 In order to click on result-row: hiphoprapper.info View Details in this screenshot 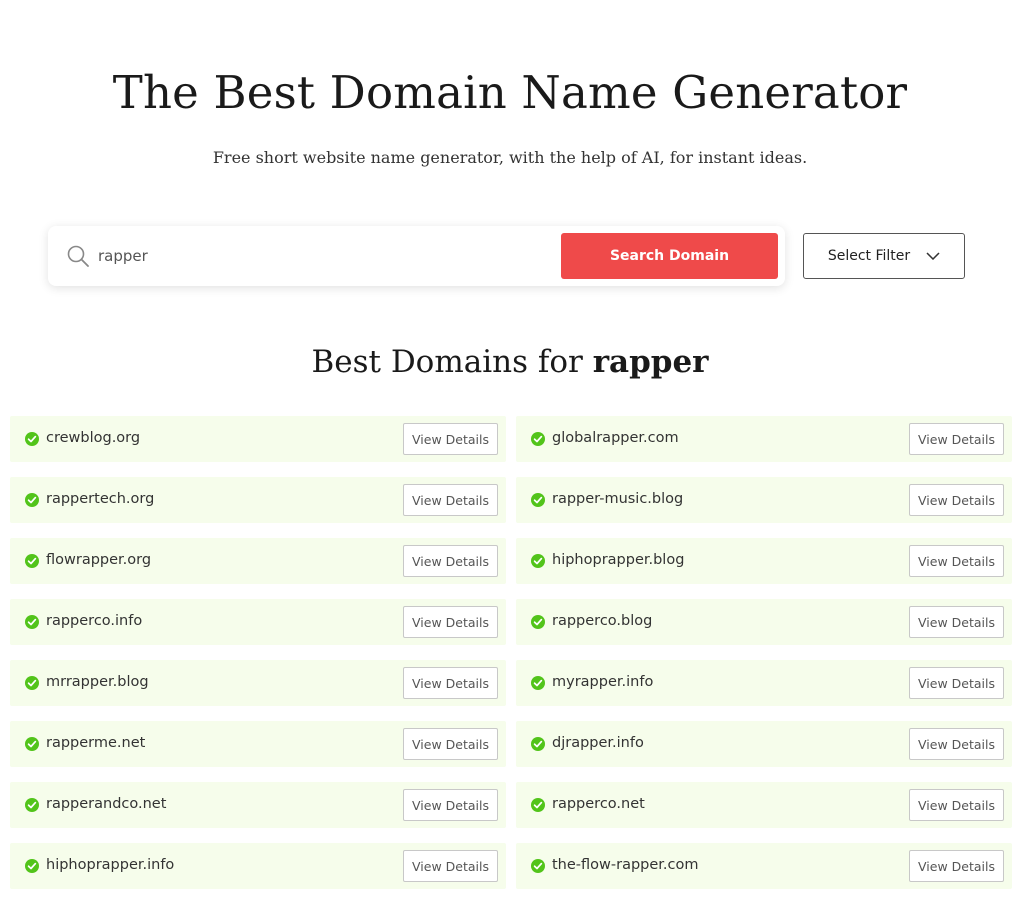, I will do `click(258, 866)`.